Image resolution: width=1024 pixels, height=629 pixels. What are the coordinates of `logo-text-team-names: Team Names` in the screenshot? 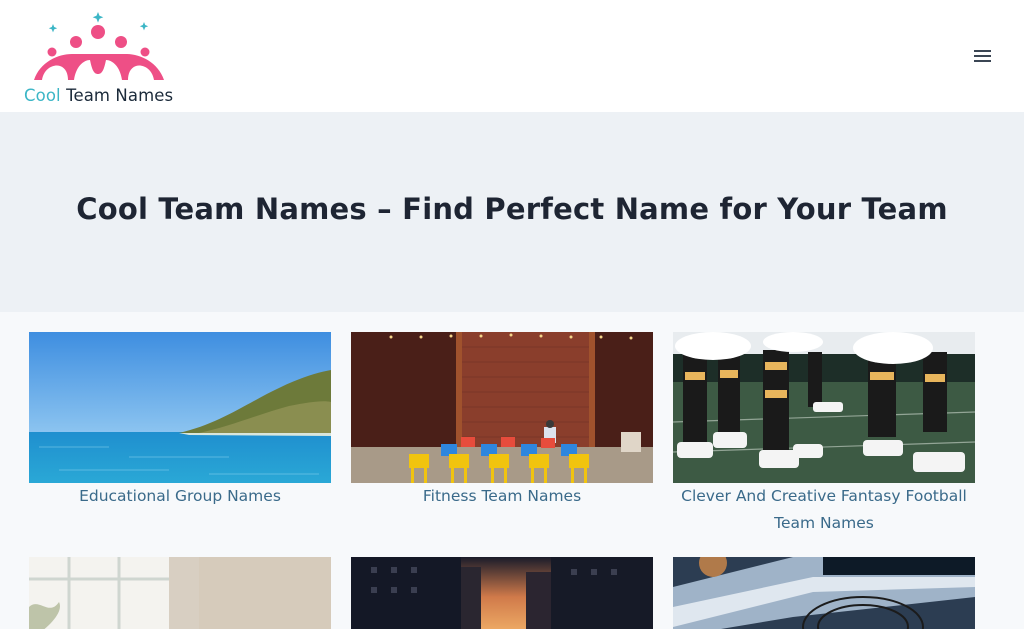 It's located at (120, 95).